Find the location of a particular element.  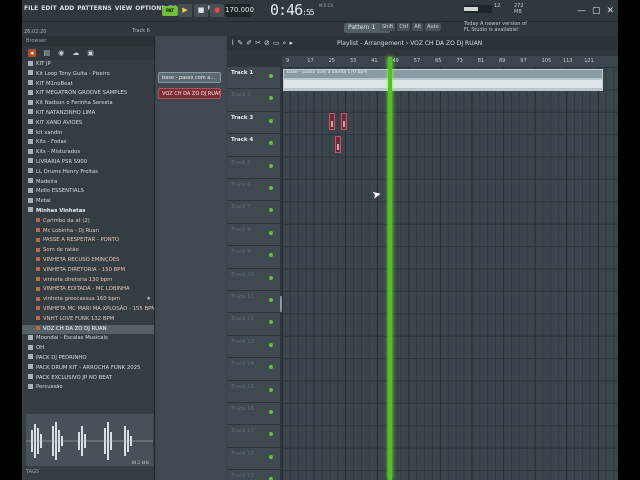

stop-button: ■ is located at coordinates (201, 10).